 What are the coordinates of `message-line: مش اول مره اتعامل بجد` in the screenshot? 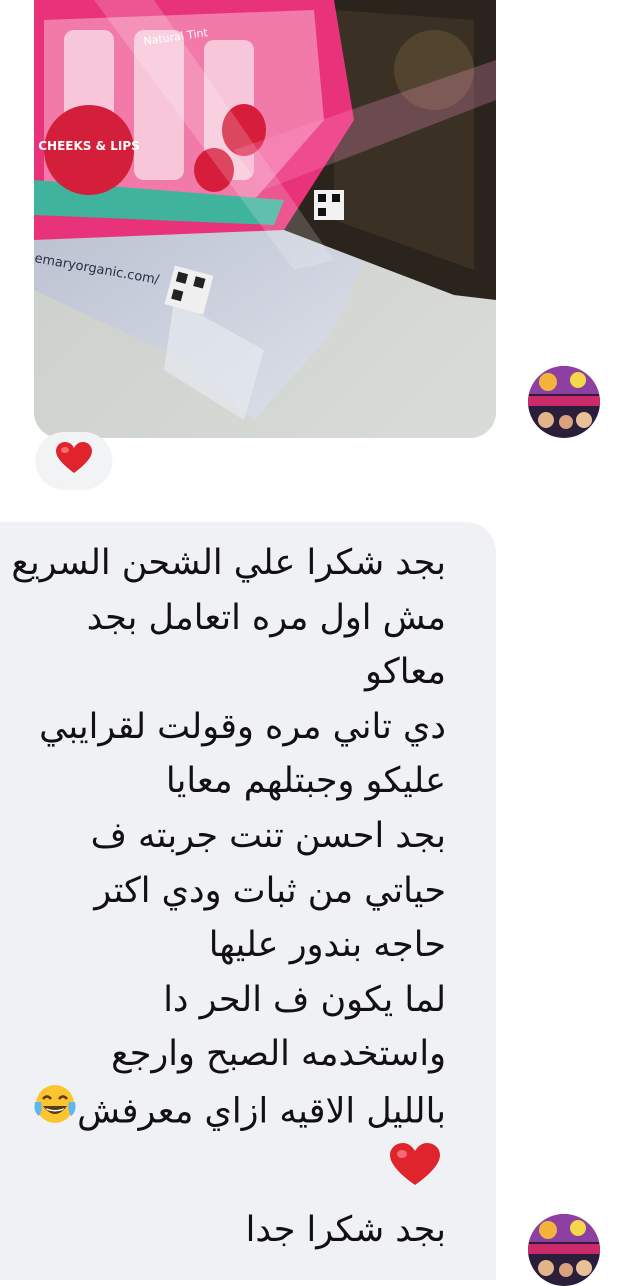 It's located at (266, 617).